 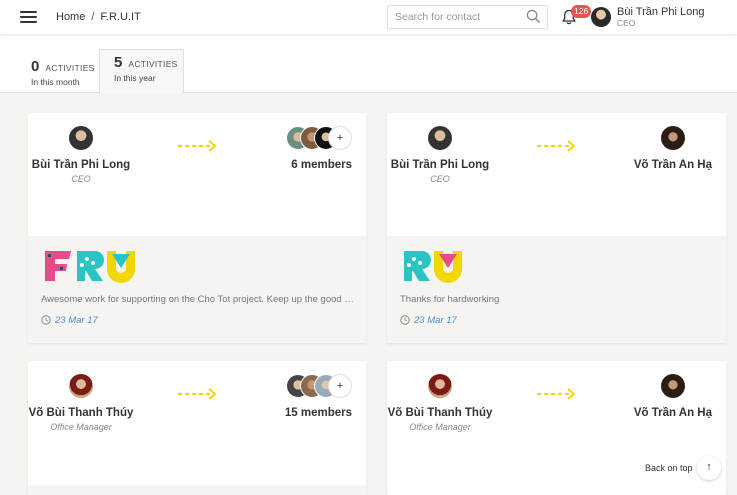 I want to click on recipient-label: 6 members, so click(x=319, y=165).